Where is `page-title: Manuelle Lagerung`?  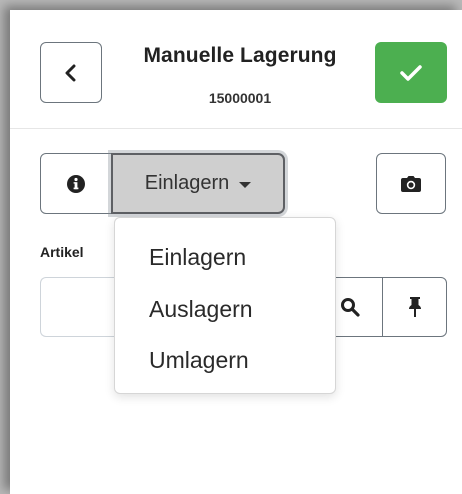
page-title: Manuelle Lagerung is located at coordinates (240, 55).